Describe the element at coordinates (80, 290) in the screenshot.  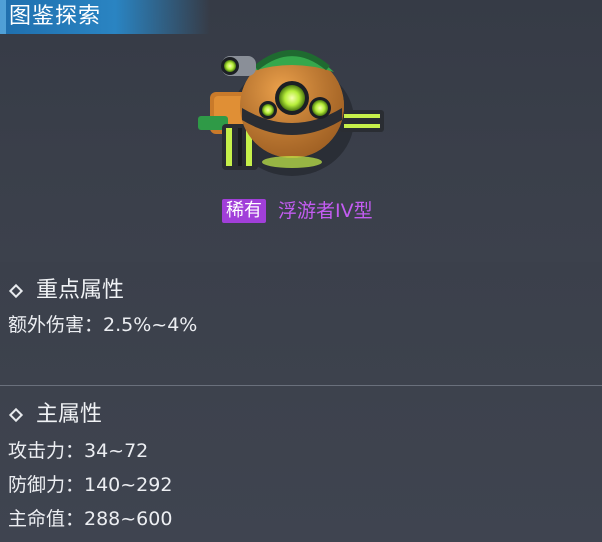
I see `section-title-text: 重点属性` at that location.